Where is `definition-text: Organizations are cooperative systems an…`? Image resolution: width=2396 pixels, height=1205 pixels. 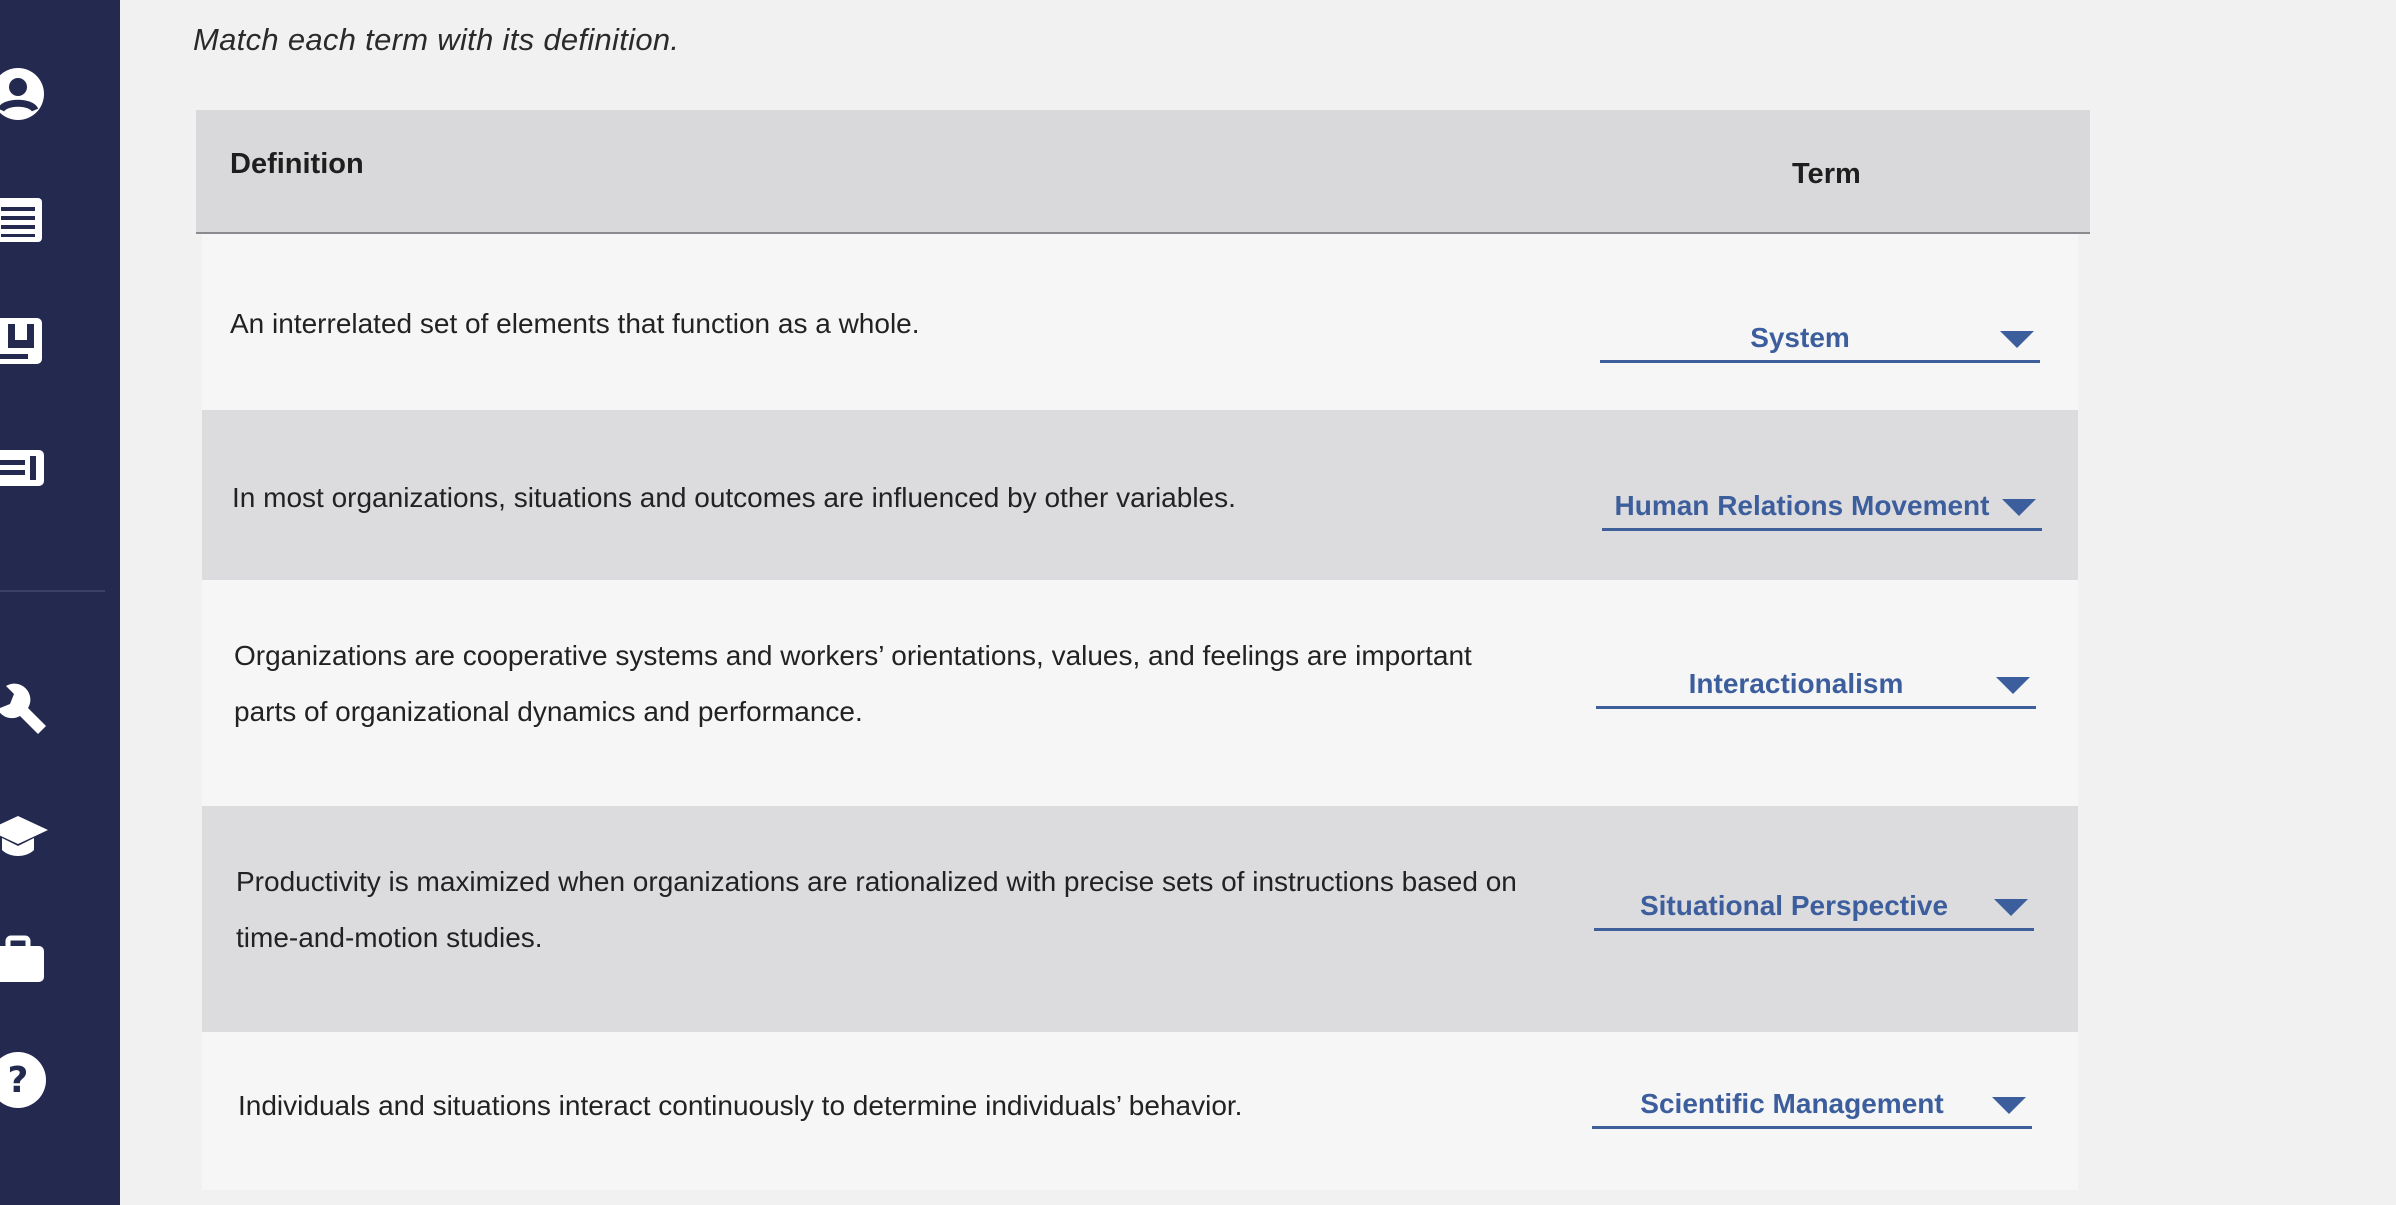
definition-text: Organizations are cooperative systems an… is located at coordinates (944, 684).